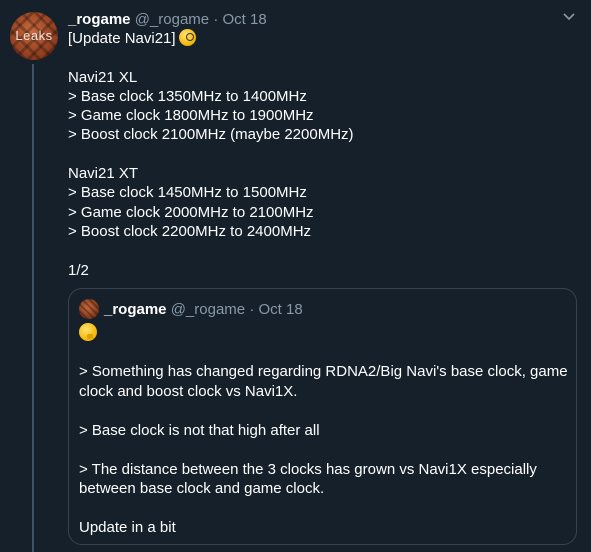  What do you see at coordinates (103, 174) in the screenshot?
I see `text-line: Navi21 XT` at bounding box center [103, 174].